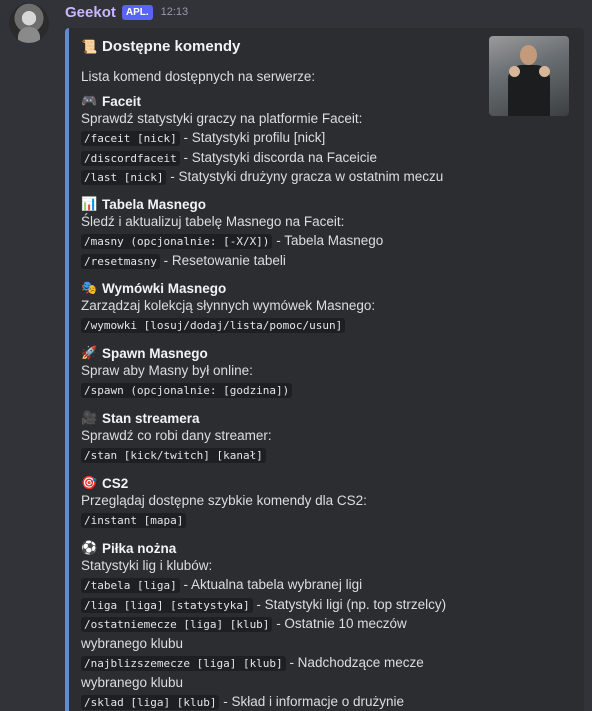  Describe the element at coordinates (89, 100) in the screenshot. I see `gamepad-icon: 🎮` at that location.